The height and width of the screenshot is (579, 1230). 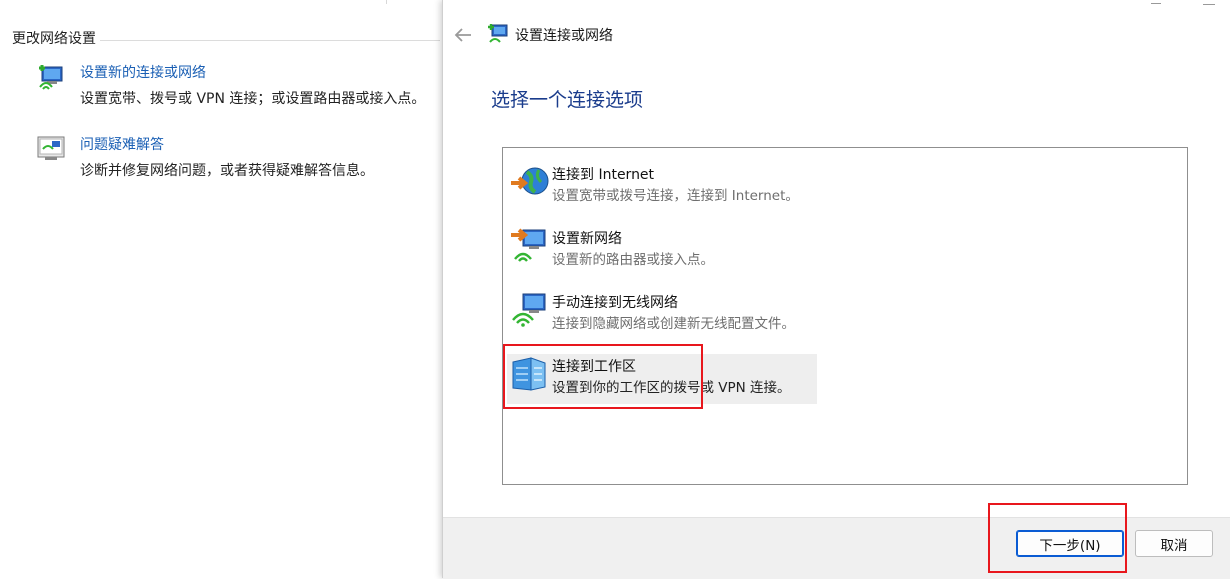 I want to click on troubleshoot-icon, so click(x=51, y=148).